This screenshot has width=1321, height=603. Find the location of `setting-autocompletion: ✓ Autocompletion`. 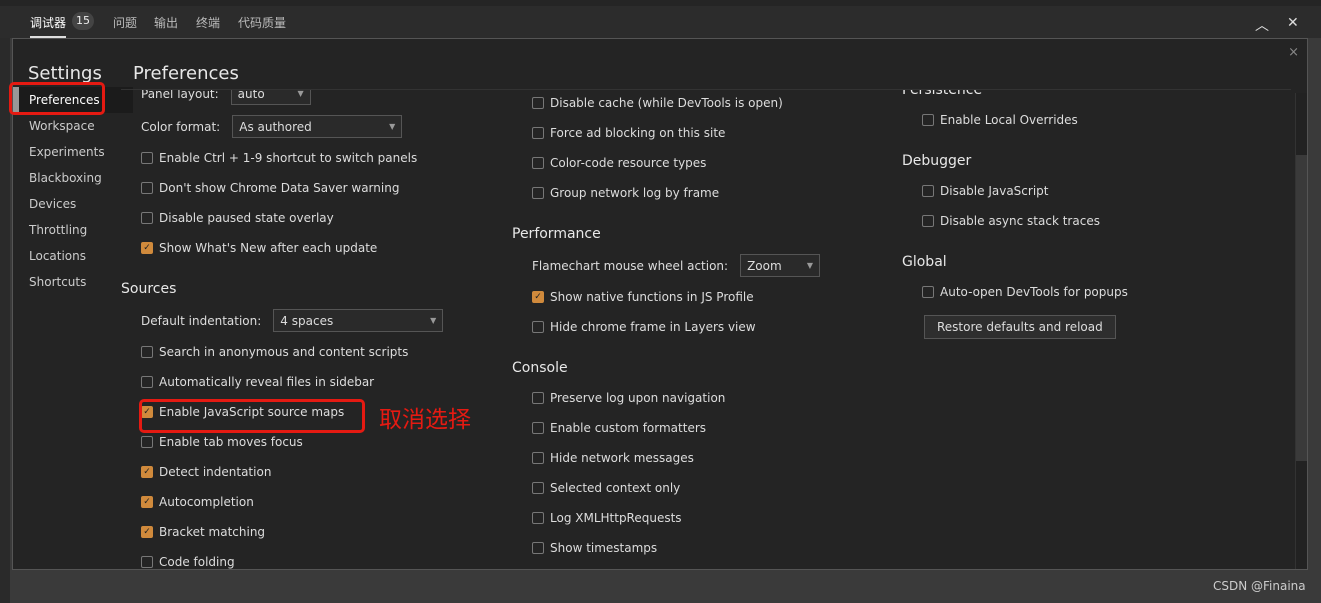

setting-autocompletion: ✓ Autocompletion is located at coordinates (311, 502).